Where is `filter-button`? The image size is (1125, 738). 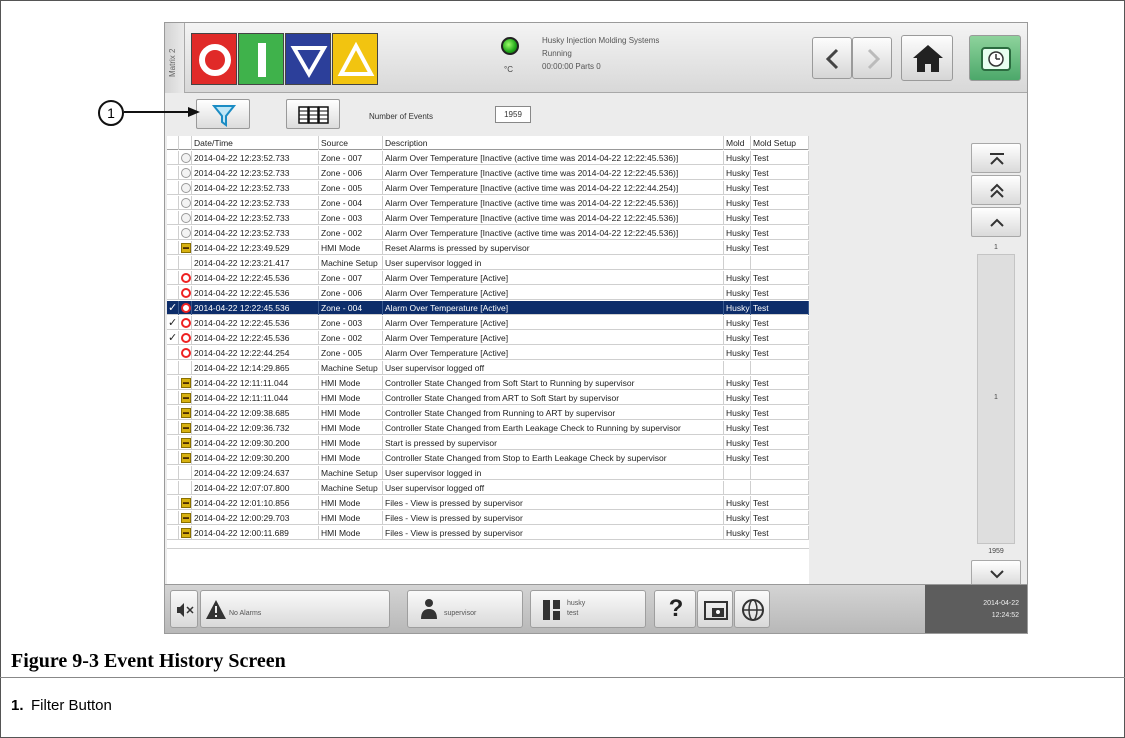 filter-button is located at coordinates (223, 114).